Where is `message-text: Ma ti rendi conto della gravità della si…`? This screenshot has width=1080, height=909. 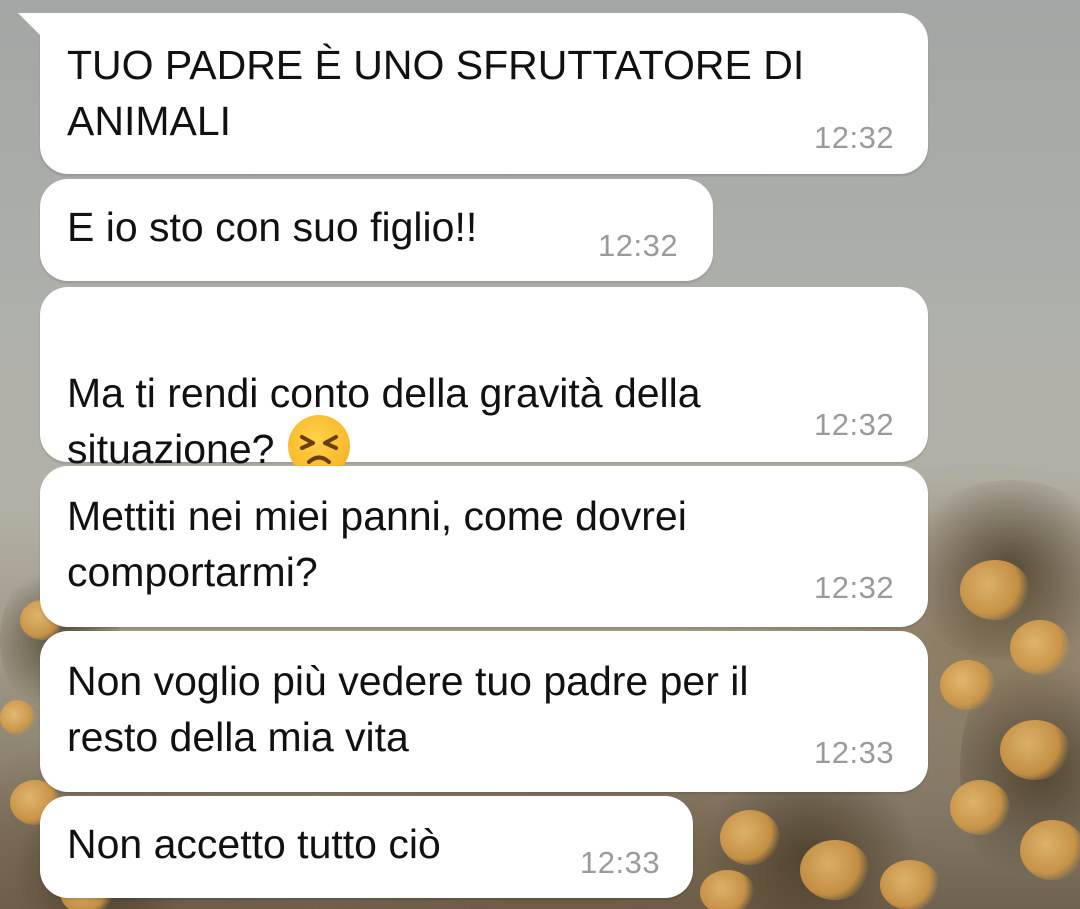 message-text: Ma ti rendi conto della gravità della si… is located at coordinates (384, 396).